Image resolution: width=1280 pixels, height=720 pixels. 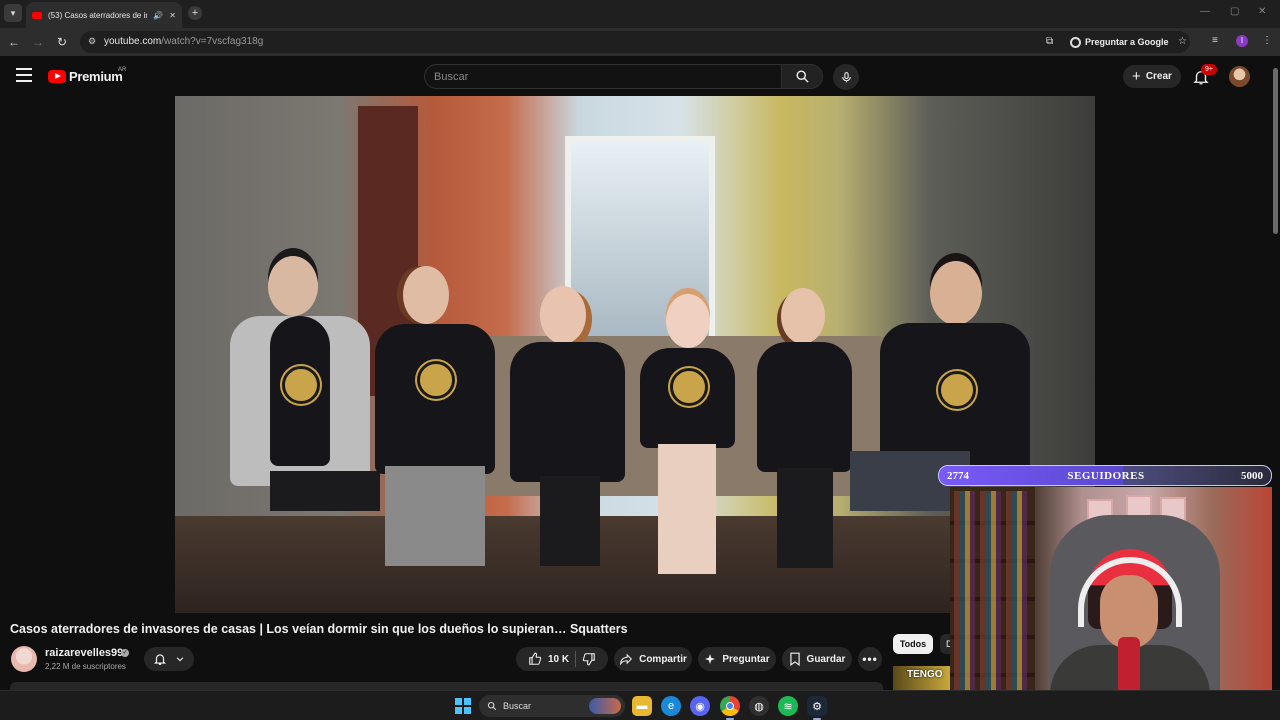 I want to click on share-icon, so click(x=626, y=659).